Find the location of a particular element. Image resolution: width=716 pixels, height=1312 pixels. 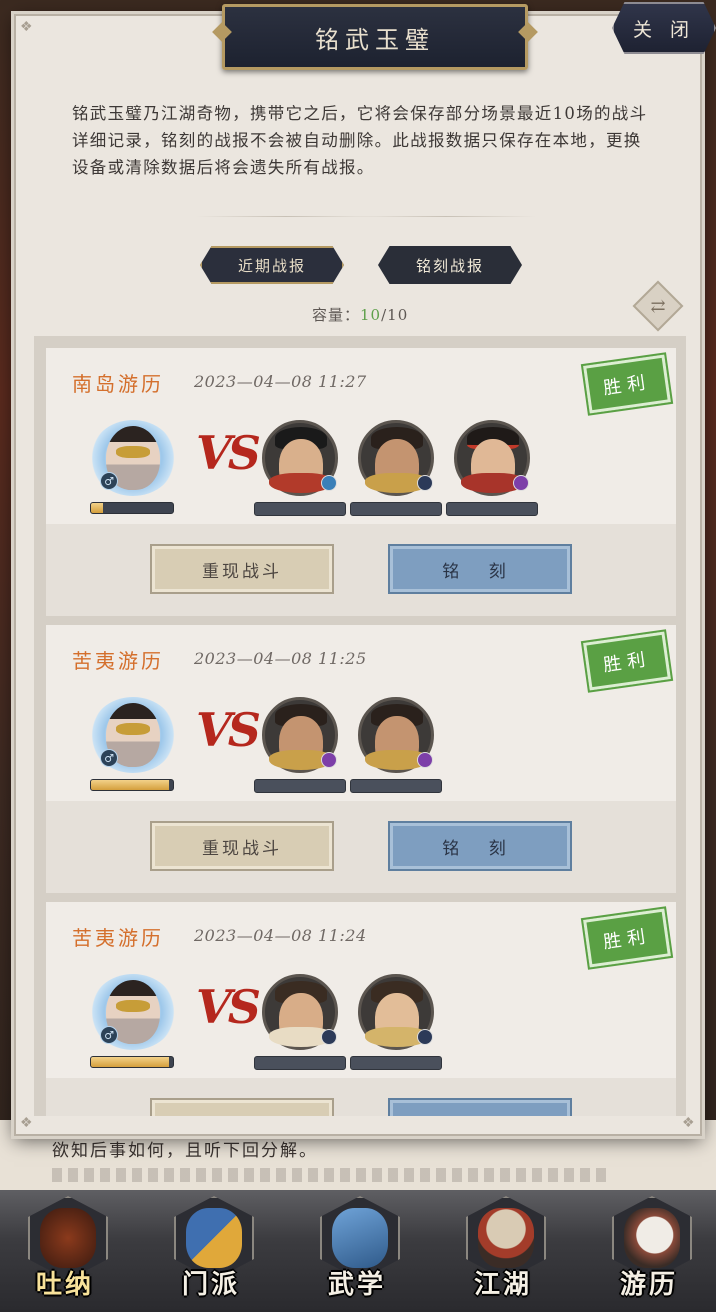

nav-item-sect: 门派 is located at coordinates (211, 1252).